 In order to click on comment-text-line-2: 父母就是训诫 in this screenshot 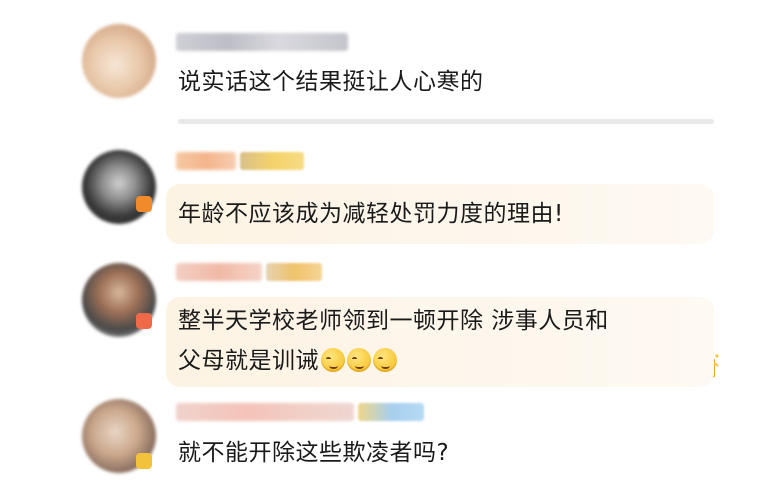, I will do `click(287, 361)`.